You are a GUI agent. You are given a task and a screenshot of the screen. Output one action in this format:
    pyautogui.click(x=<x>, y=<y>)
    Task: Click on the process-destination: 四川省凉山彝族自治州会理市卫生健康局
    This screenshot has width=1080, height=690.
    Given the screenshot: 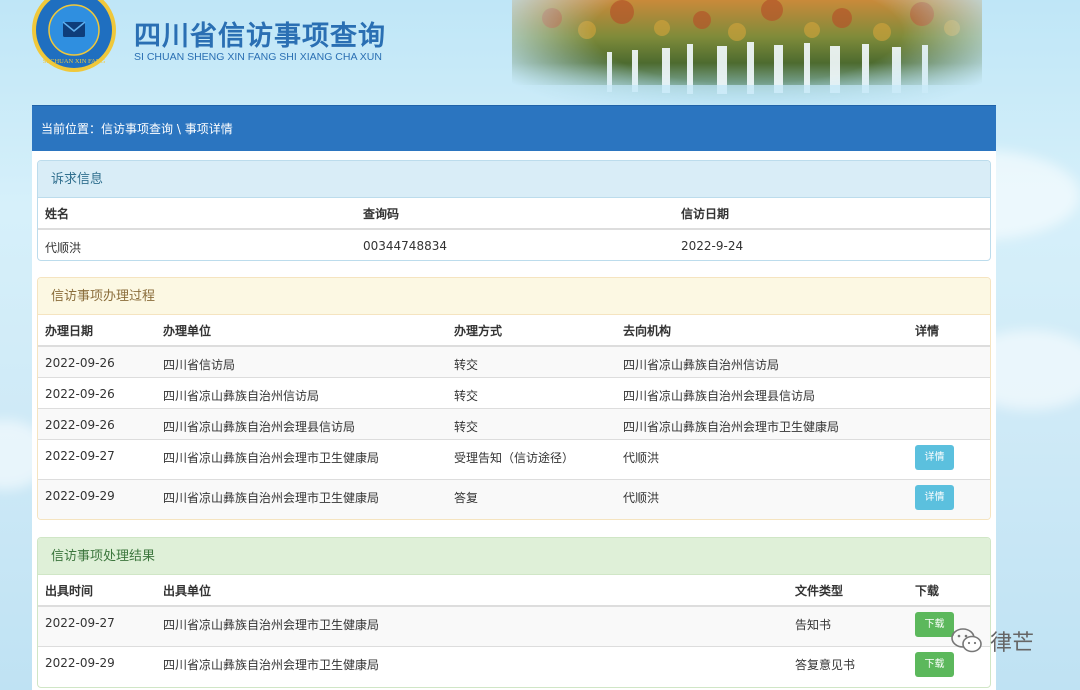 What is the action you would take?
    pyautogui.click(x=762, y=423)
    